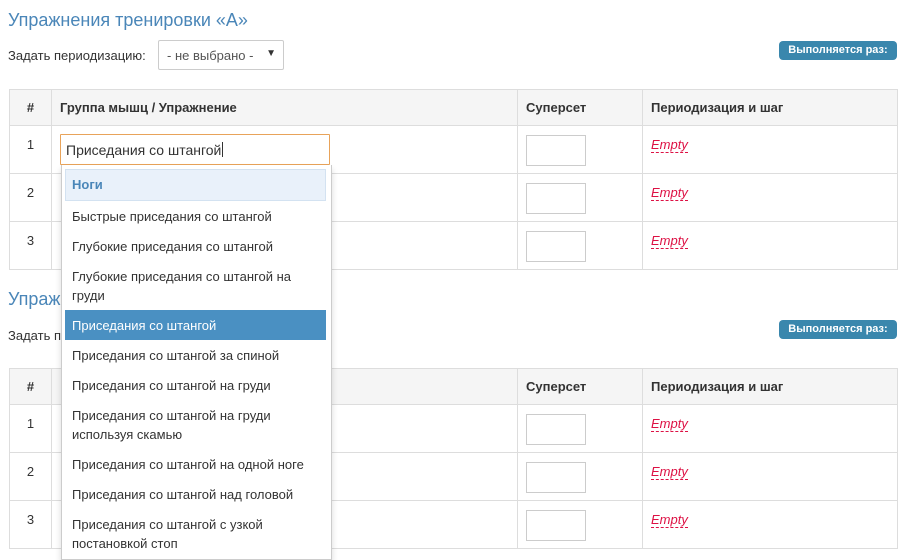 The width and height of the screenshot is (906, 560). What do you see at coordinates (195, 285) in the screenshot?
I see `dropdown-option: Глубокие приседания со штангой на груди` at bounding box center [195, 285].